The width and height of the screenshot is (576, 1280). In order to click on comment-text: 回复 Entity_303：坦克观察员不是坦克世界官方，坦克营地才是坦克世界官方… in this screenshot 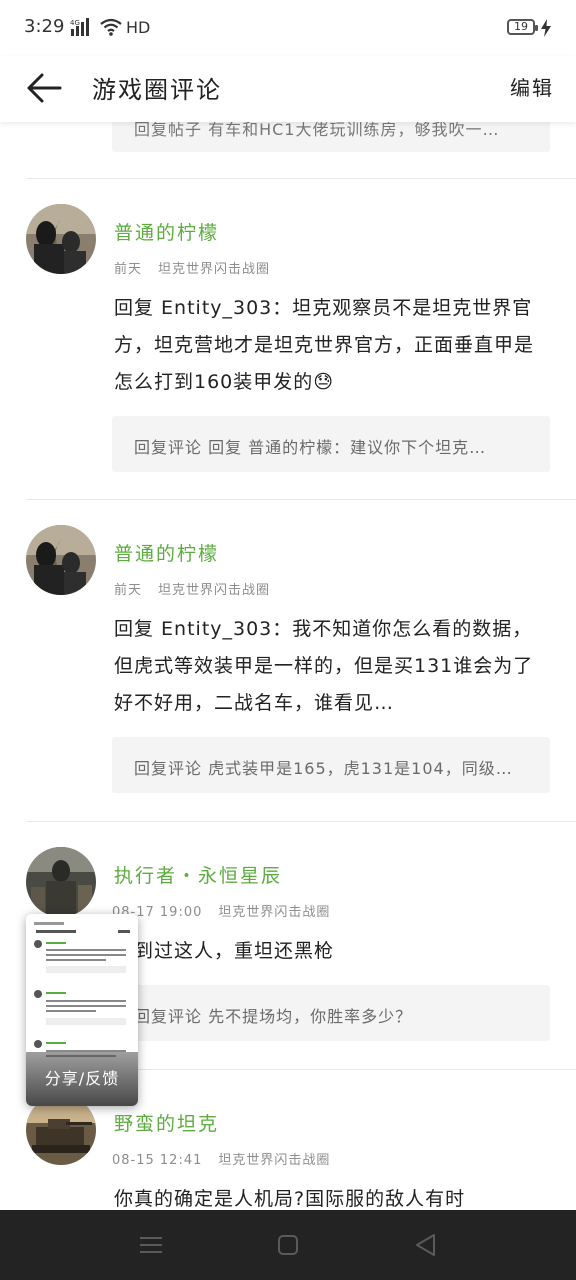, I will do `click(324, 345)`.